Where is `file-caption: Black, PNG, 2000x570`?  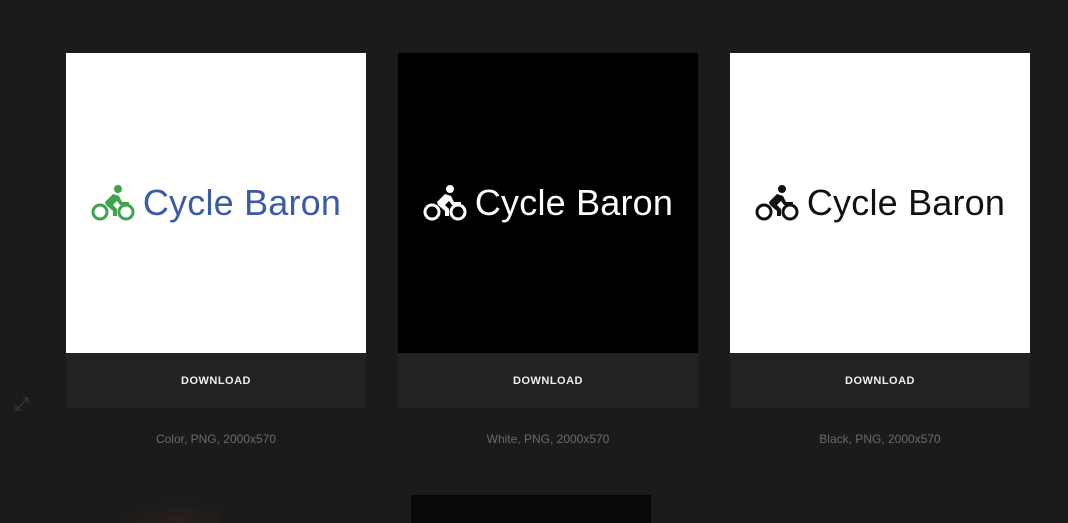 file-caption: Black, PNG, 2000x570 is located at coordinates (880, 439).